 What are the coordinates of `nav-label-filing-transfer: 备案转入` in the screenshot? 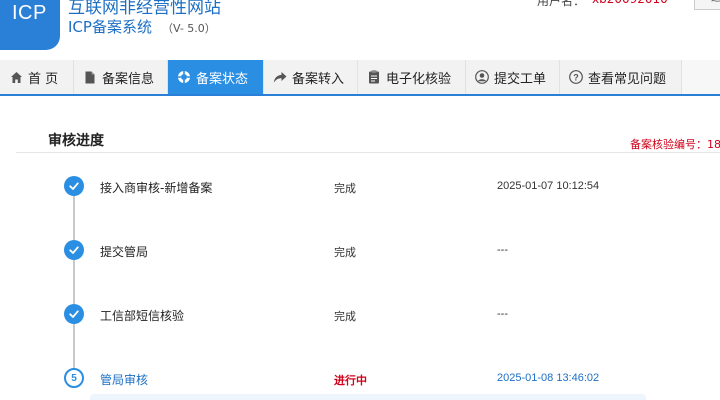 It's located at (318, 79).